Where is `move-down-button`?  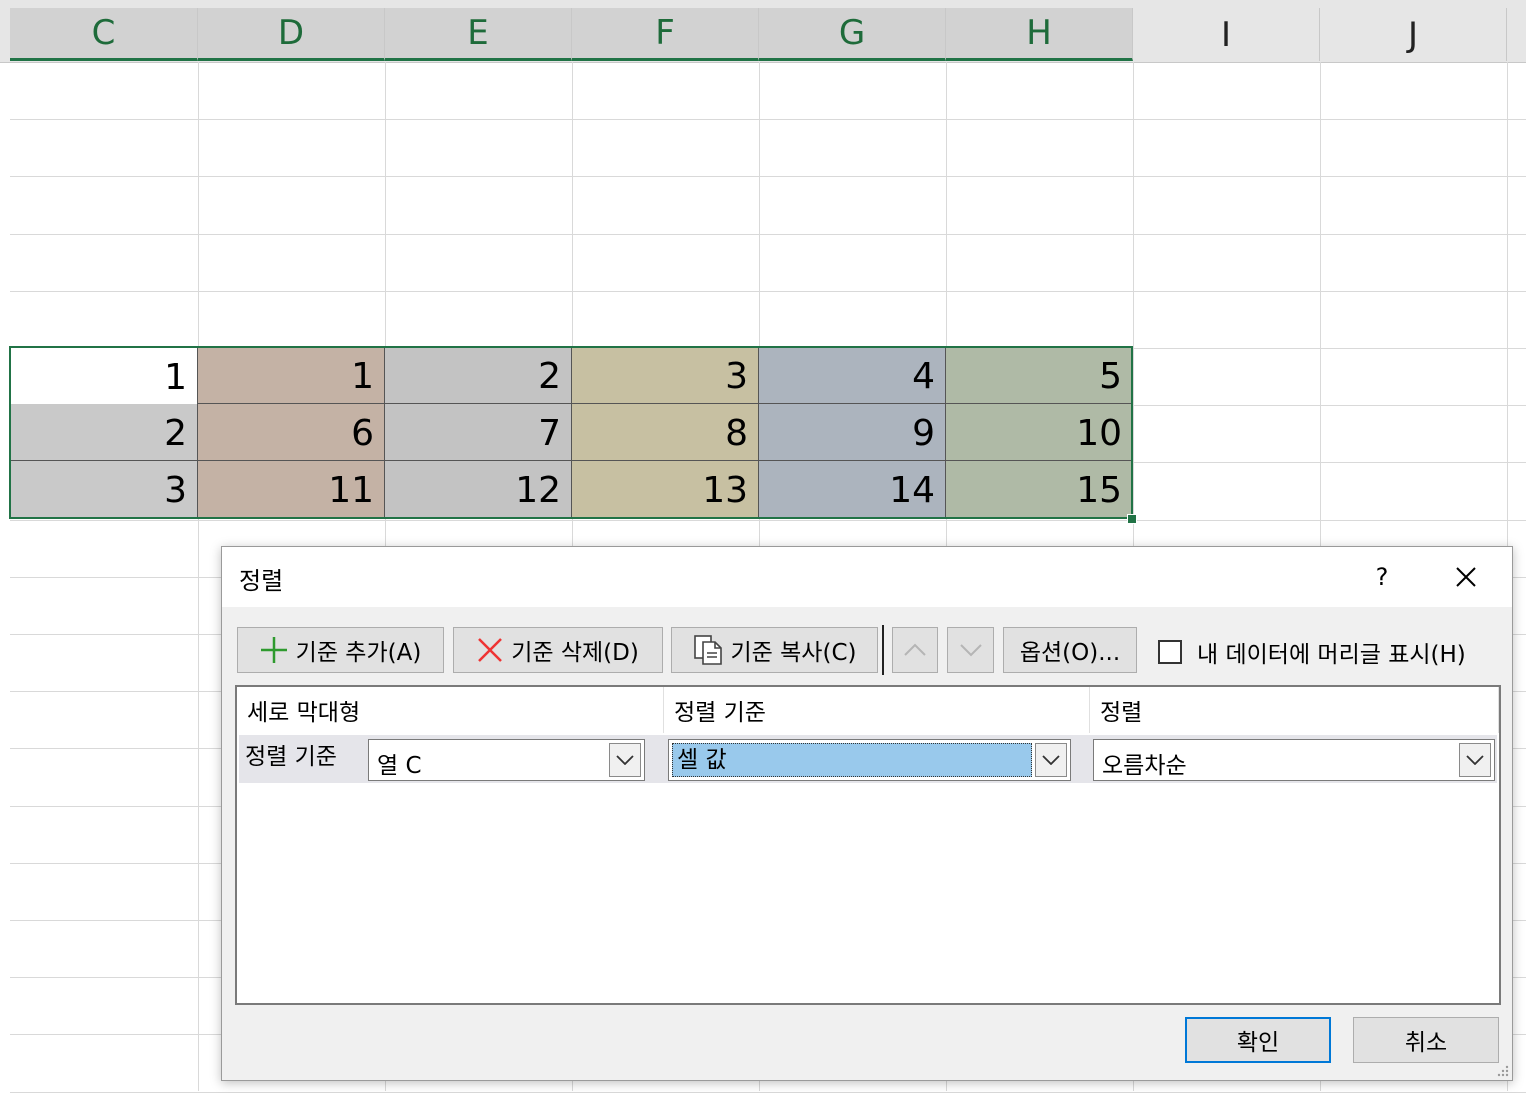
move-down-button is located at coordinates (970, 650).